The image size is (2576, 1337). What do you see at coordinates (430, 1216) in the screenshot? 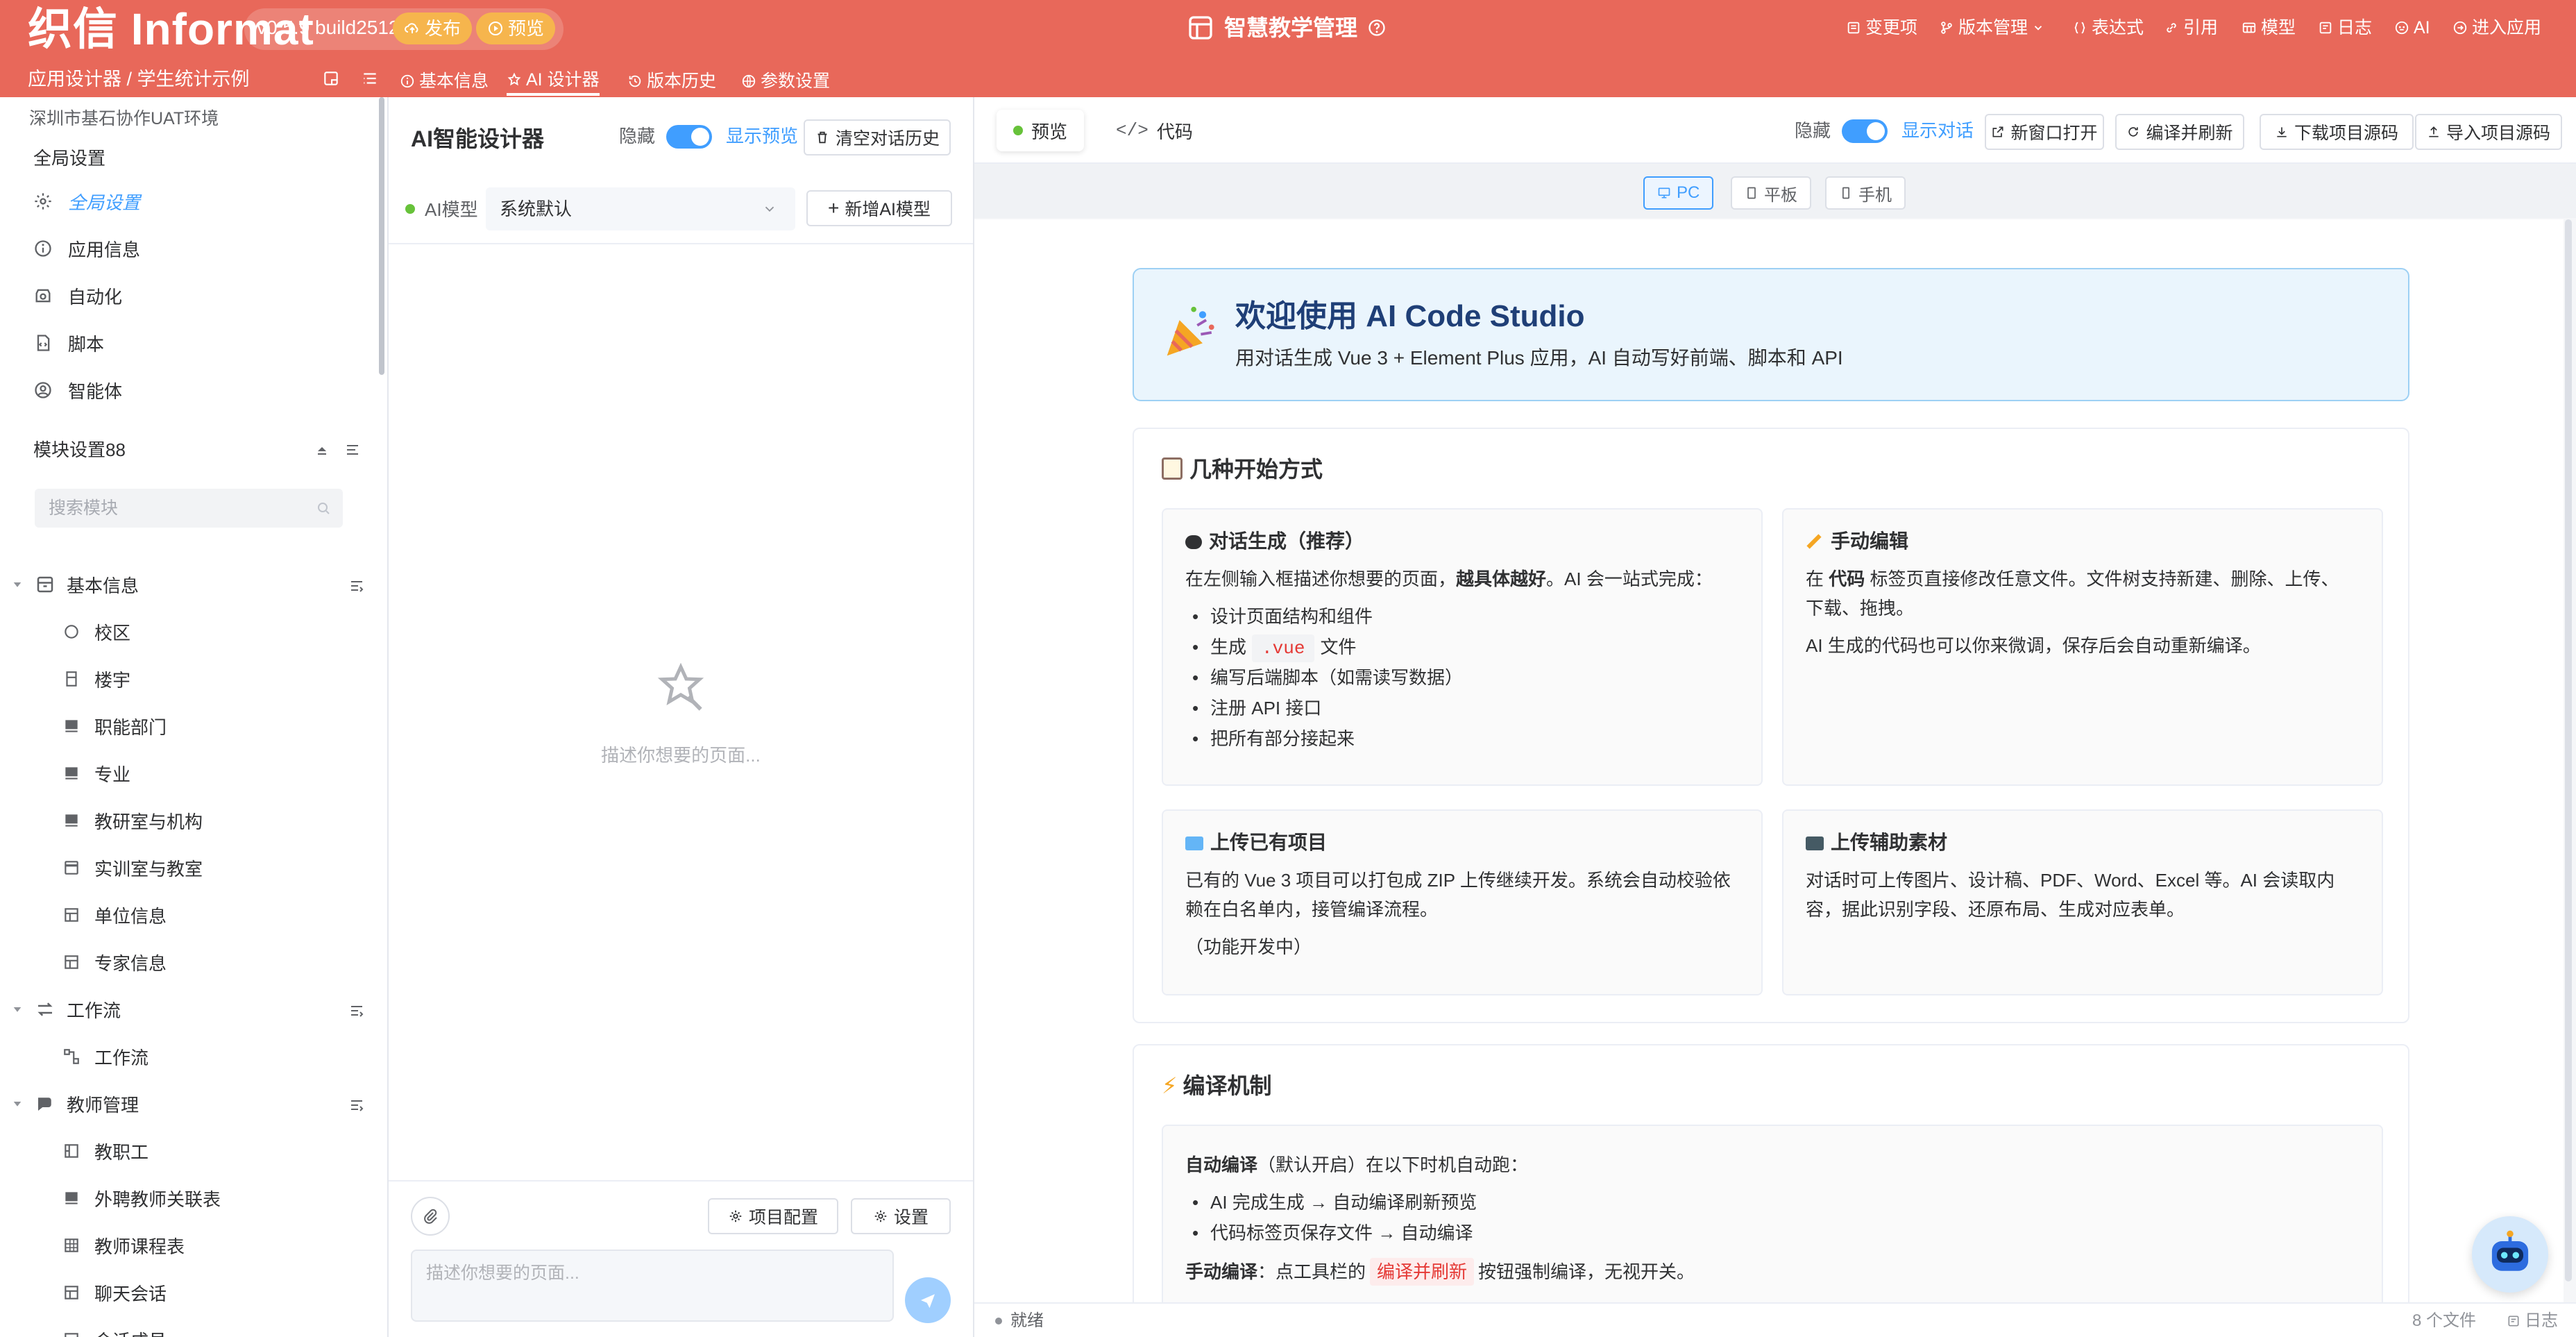
I see `attach-button` at bounding box center [430, 1216].